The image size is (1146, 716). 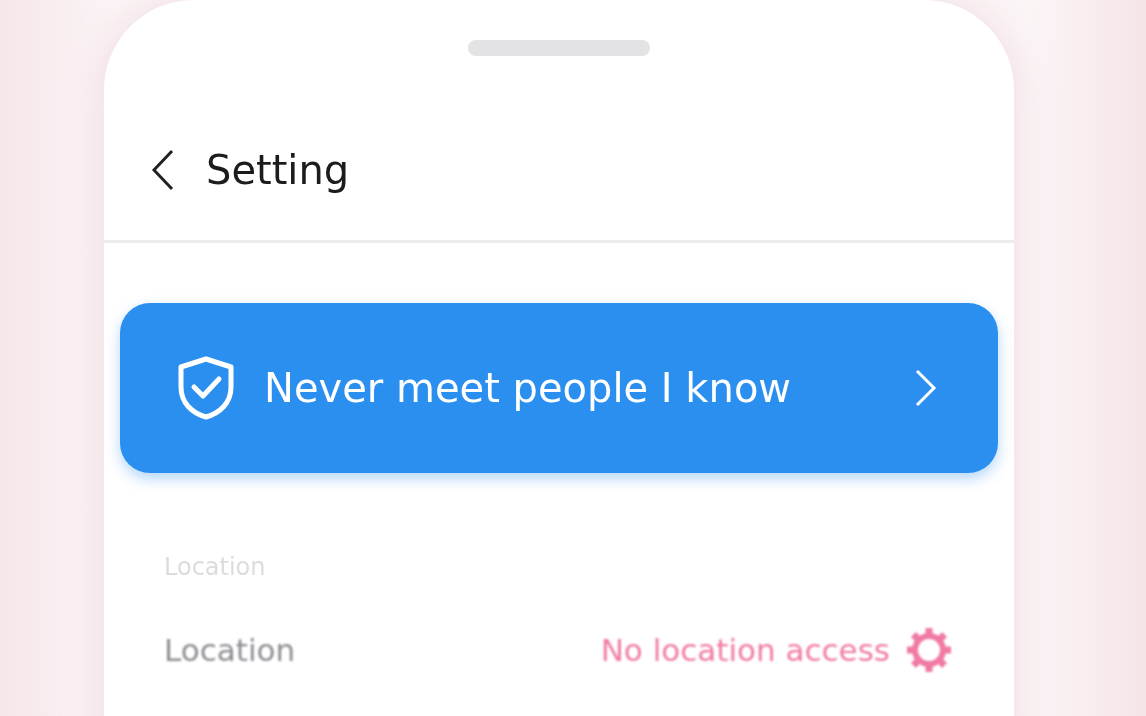 What do you see at coordinates (163, 170) in the screenshot?
I see `back-button` at bounding box center [163, 170].